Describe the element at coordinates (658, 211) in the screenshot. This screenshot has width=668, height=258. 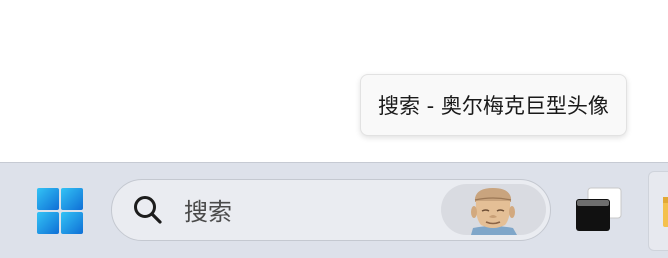
I see `file-explorer-button` at that location.